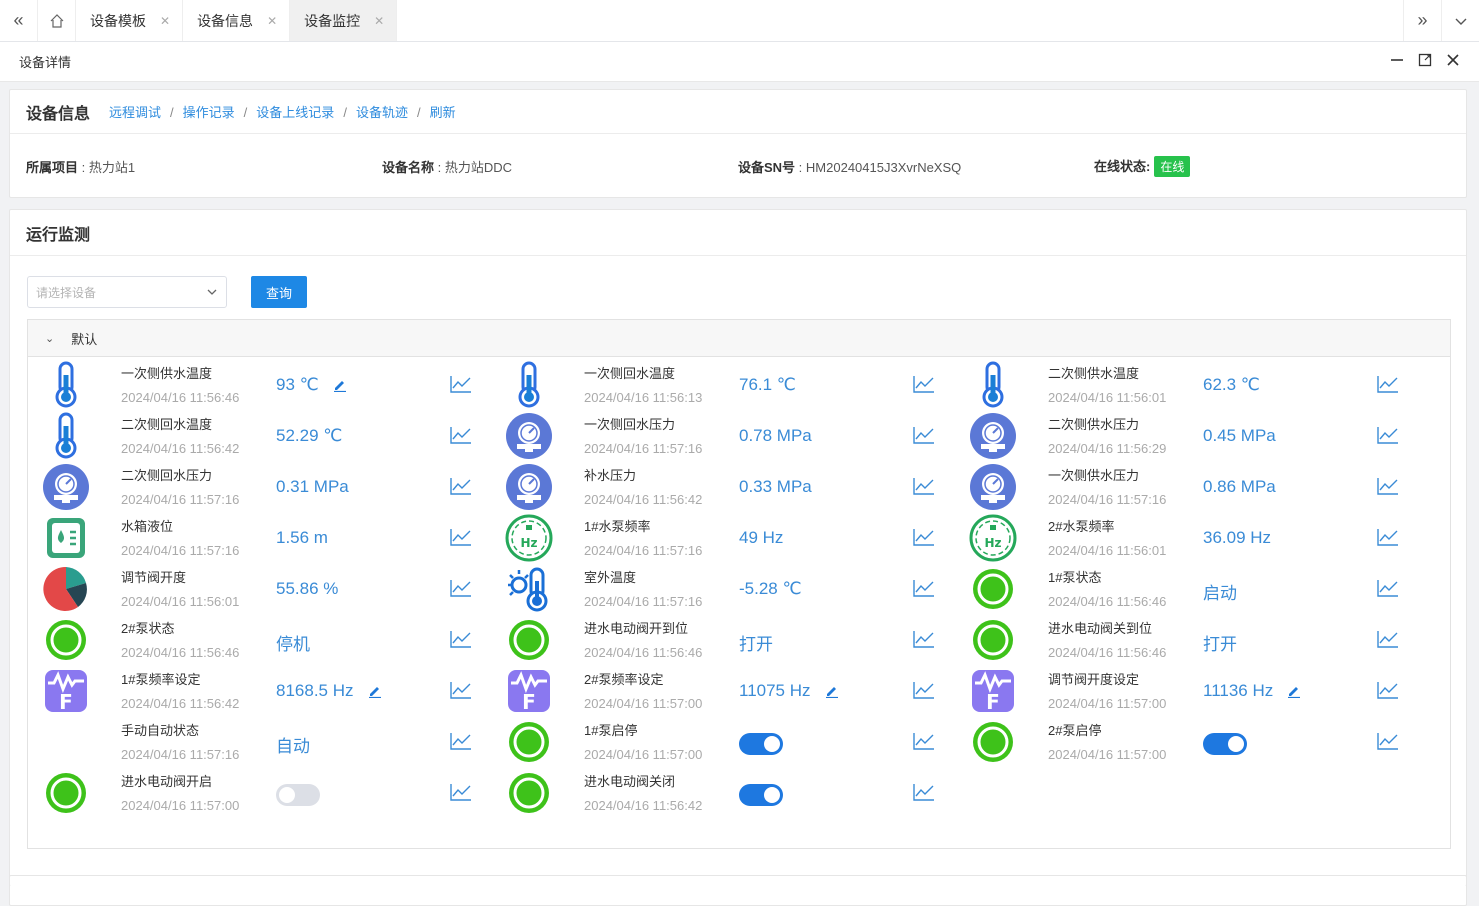 This screenshot has width=1479, height=906. Describe the element at coordinates (127, 292) in the screenshot. I see `device-select: 请选择设备` at that location.